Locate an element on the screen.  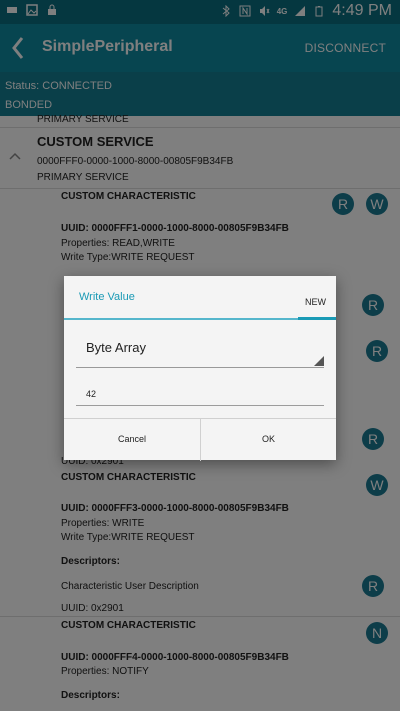
cancel-button: Cancel is located at coordinates (132, 440).